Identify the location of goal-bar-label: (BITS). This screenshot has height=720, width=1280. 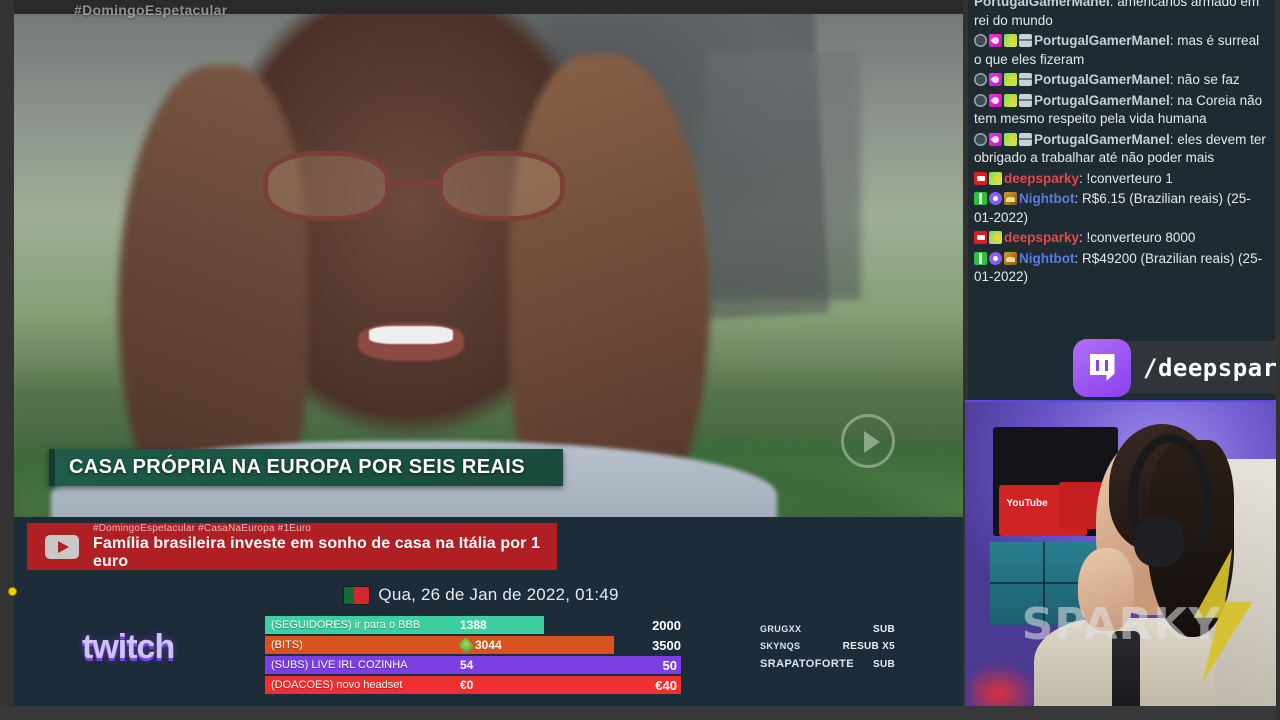
(287, 645).